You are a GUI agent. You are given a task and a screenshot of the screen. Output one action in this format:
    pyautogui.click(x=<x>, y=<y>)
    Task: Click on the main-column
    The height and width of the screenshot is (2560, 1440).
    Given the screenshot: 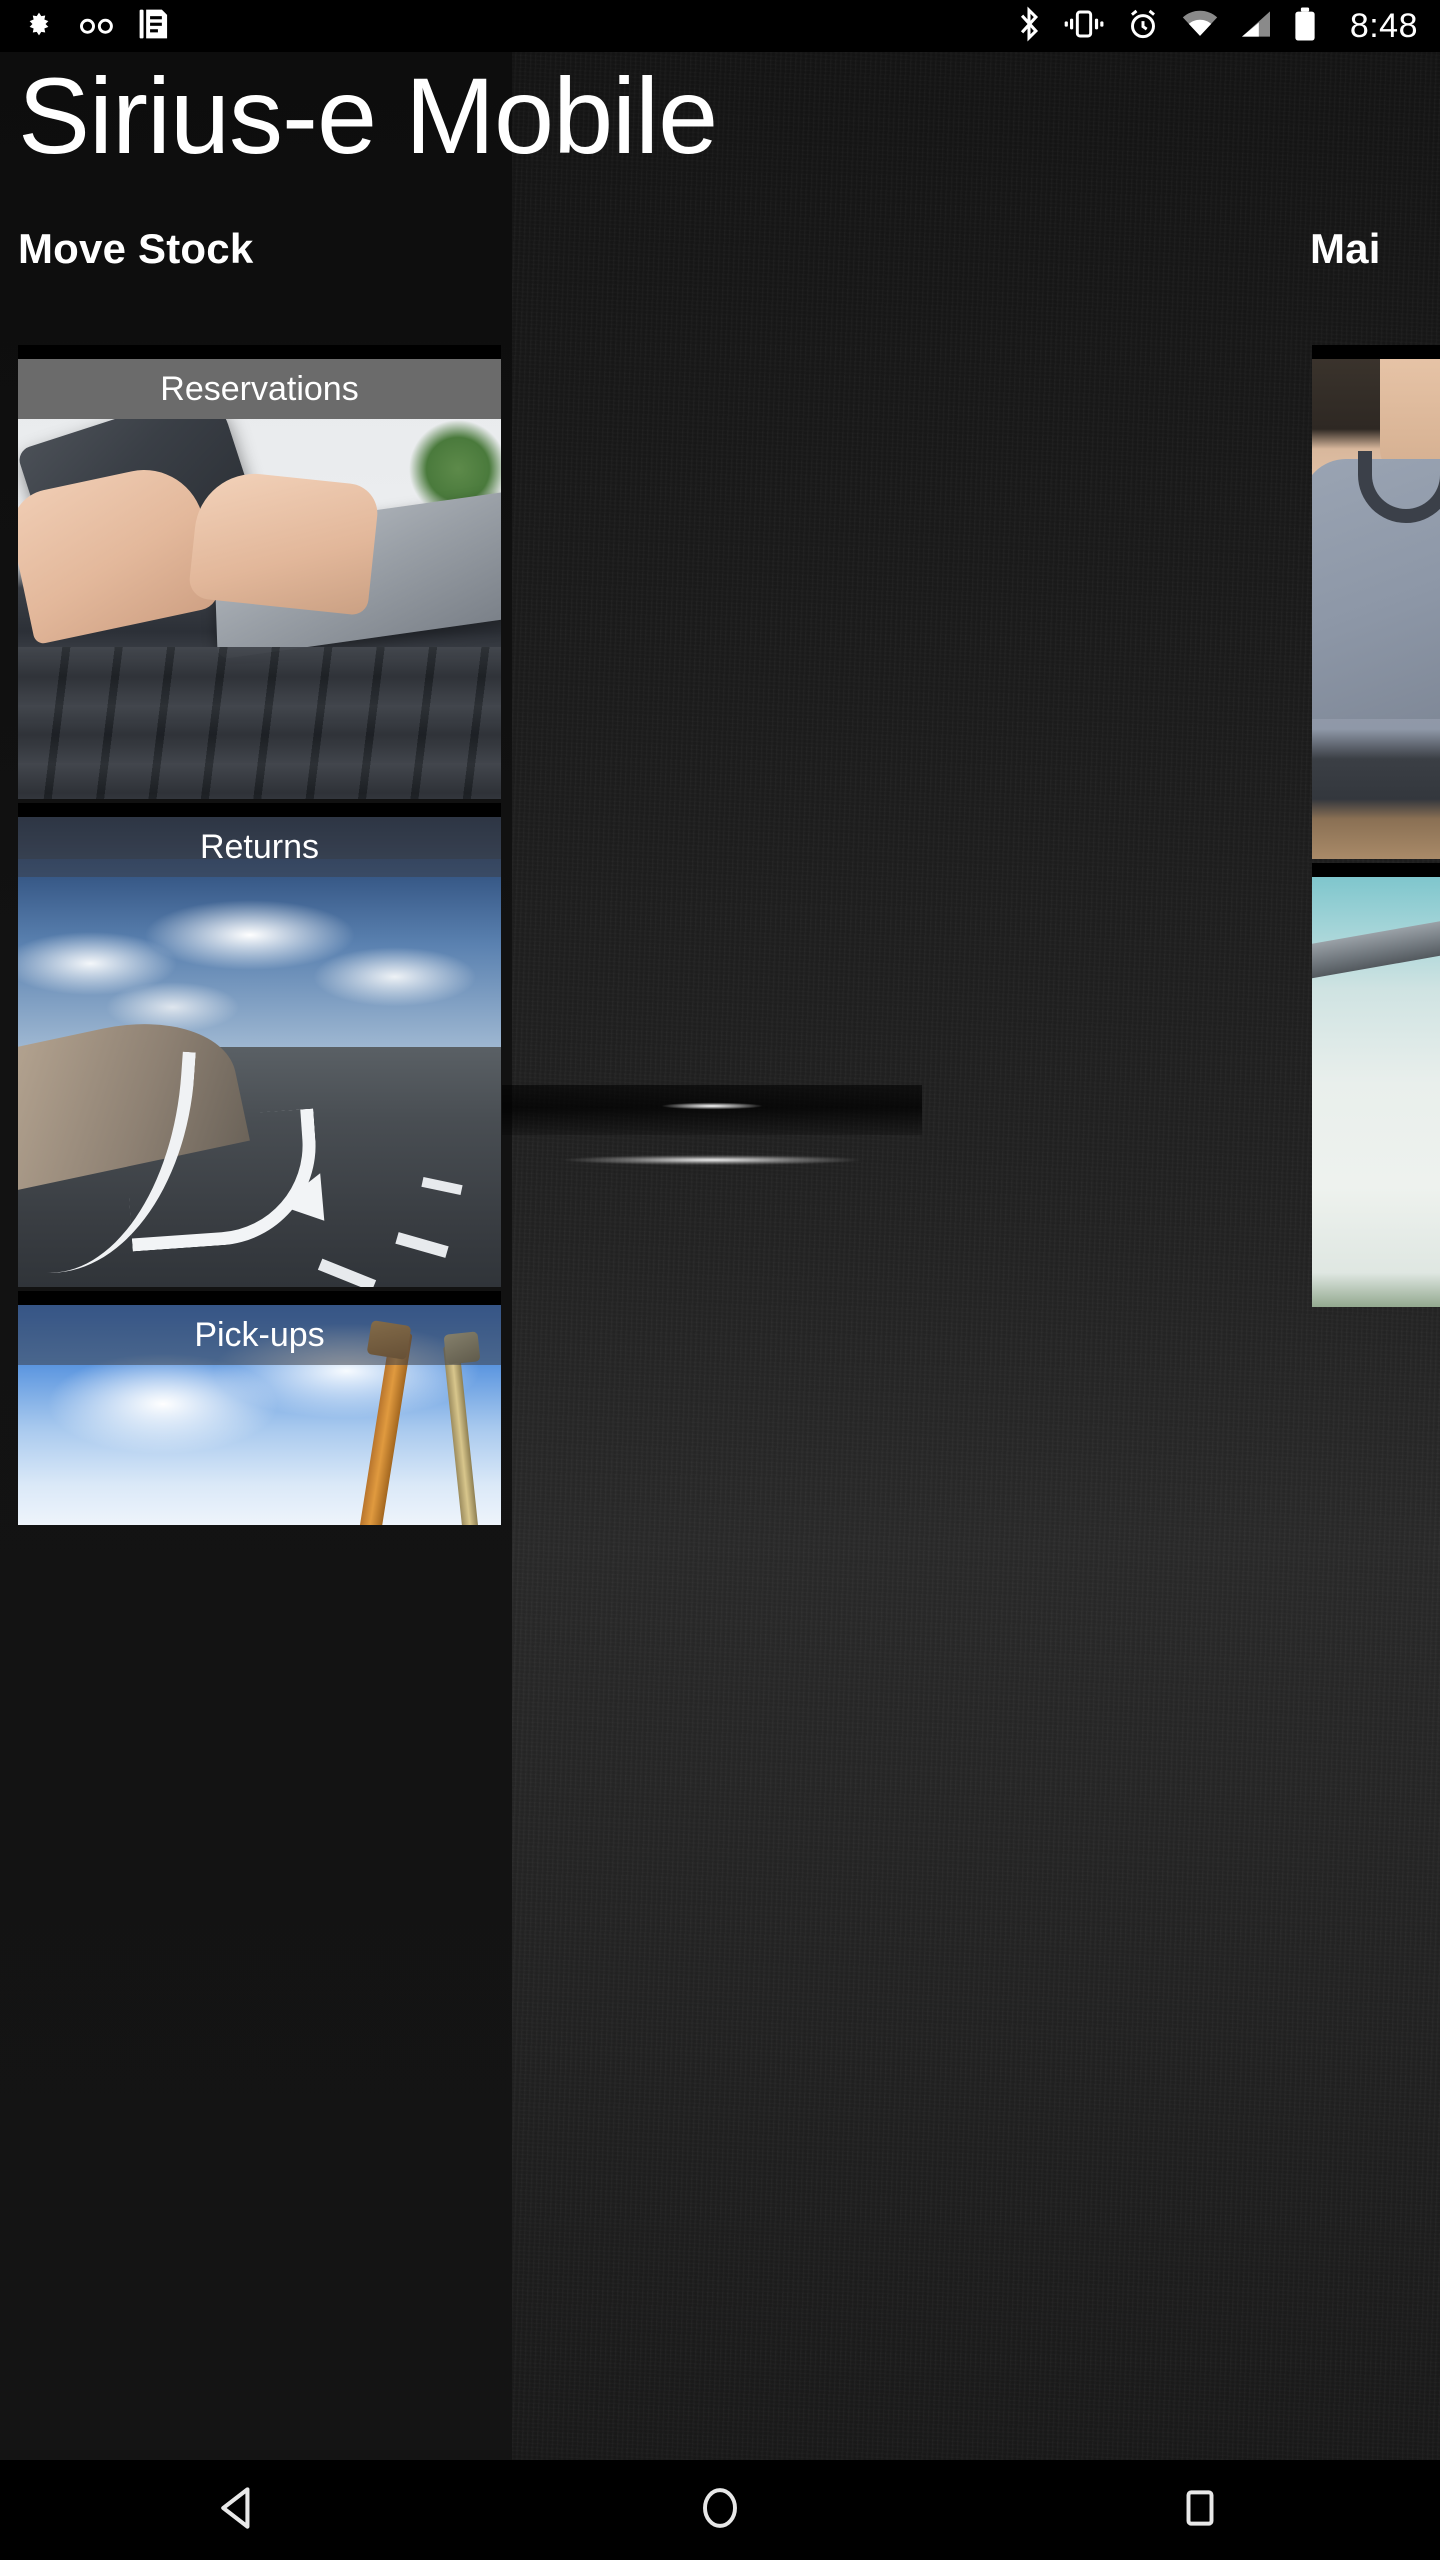 What is the action you would take?
    pyautogui.click(x=1376, y=826)
    